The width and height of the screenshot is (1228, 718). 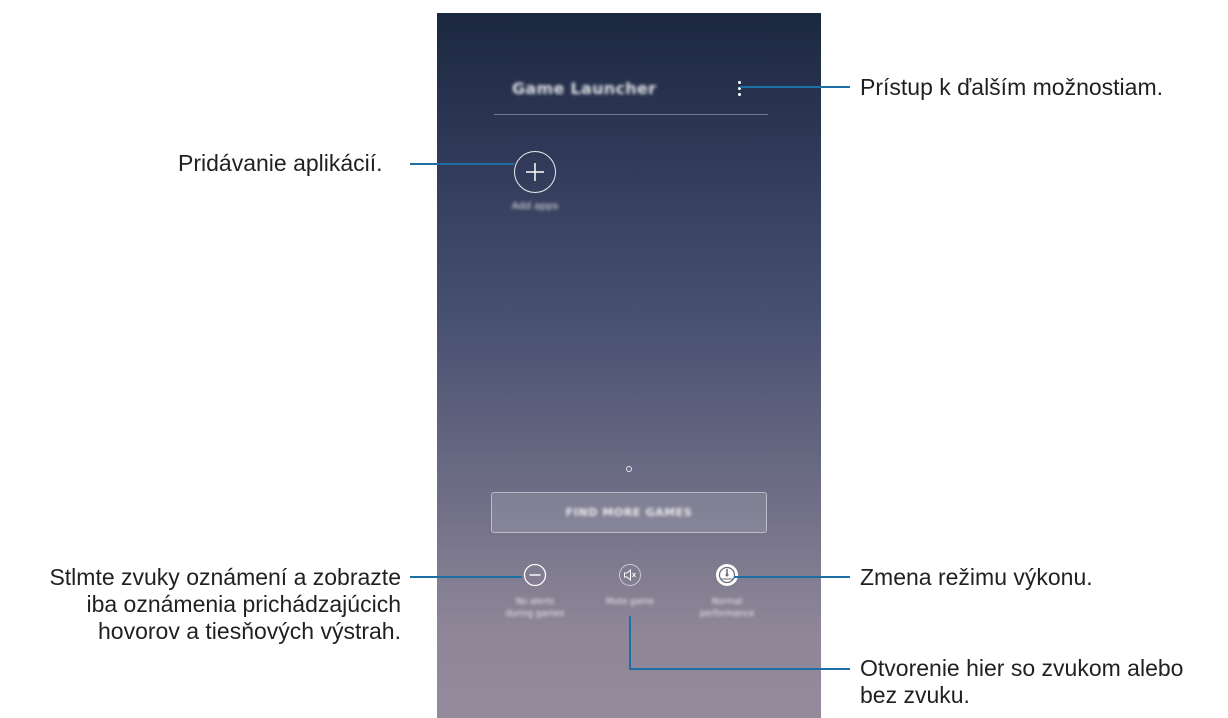 What do you see at coordinates (739, 89) in the screenshot?
I see `more-options-icon` at bounding box center [739, 89].